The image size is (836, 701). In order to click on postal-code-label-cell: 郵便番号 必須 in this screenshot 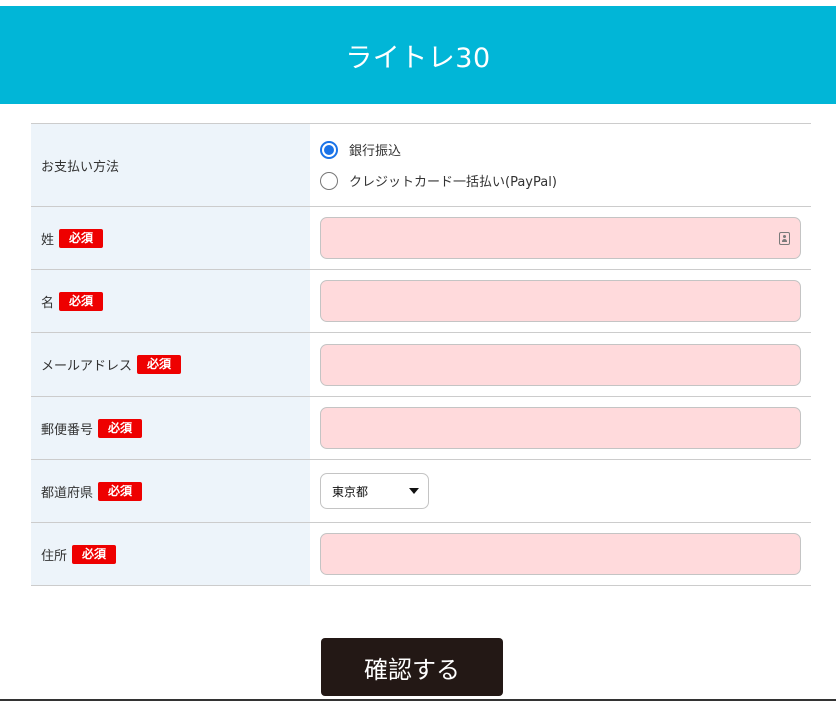, I will do `click(170, 428)`.